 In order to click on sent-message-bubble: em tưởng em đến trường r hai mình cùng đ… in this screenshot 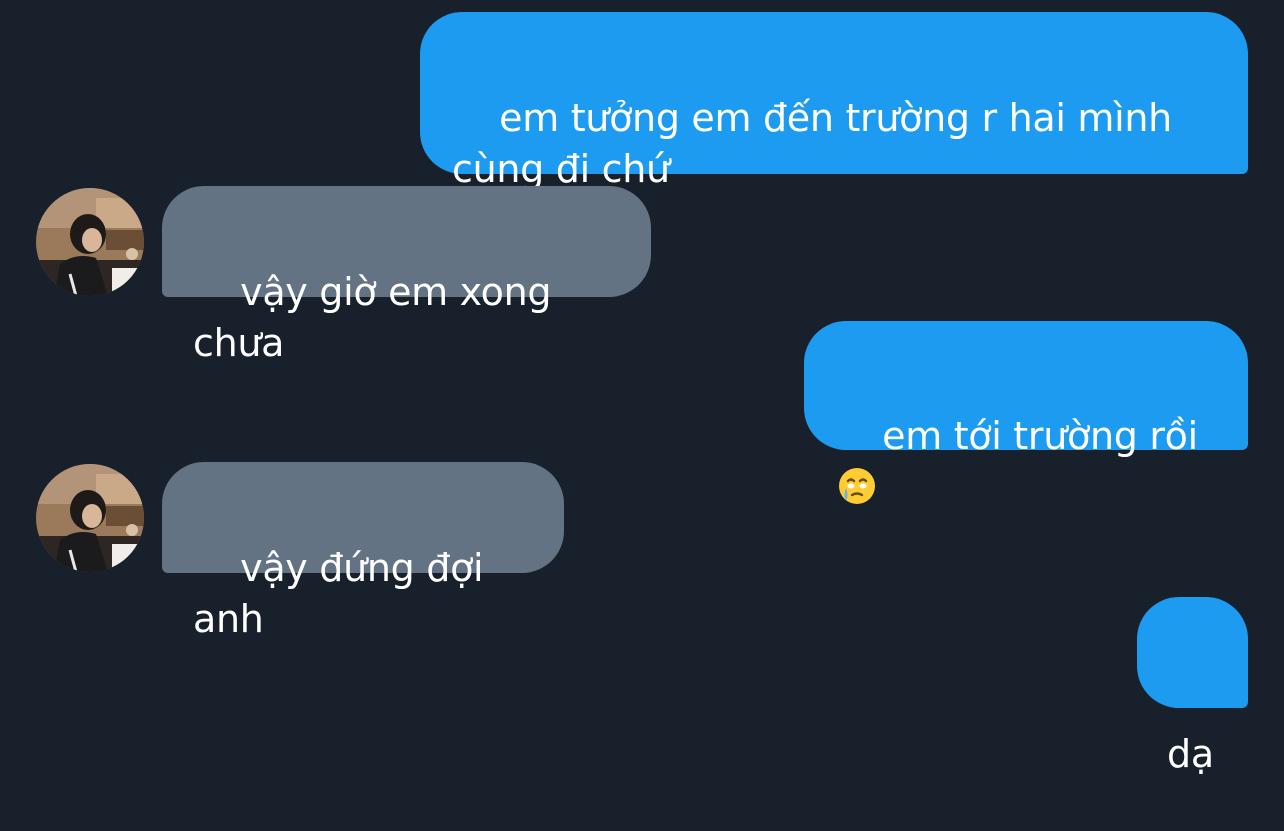, I will do `click(834, 101)`.